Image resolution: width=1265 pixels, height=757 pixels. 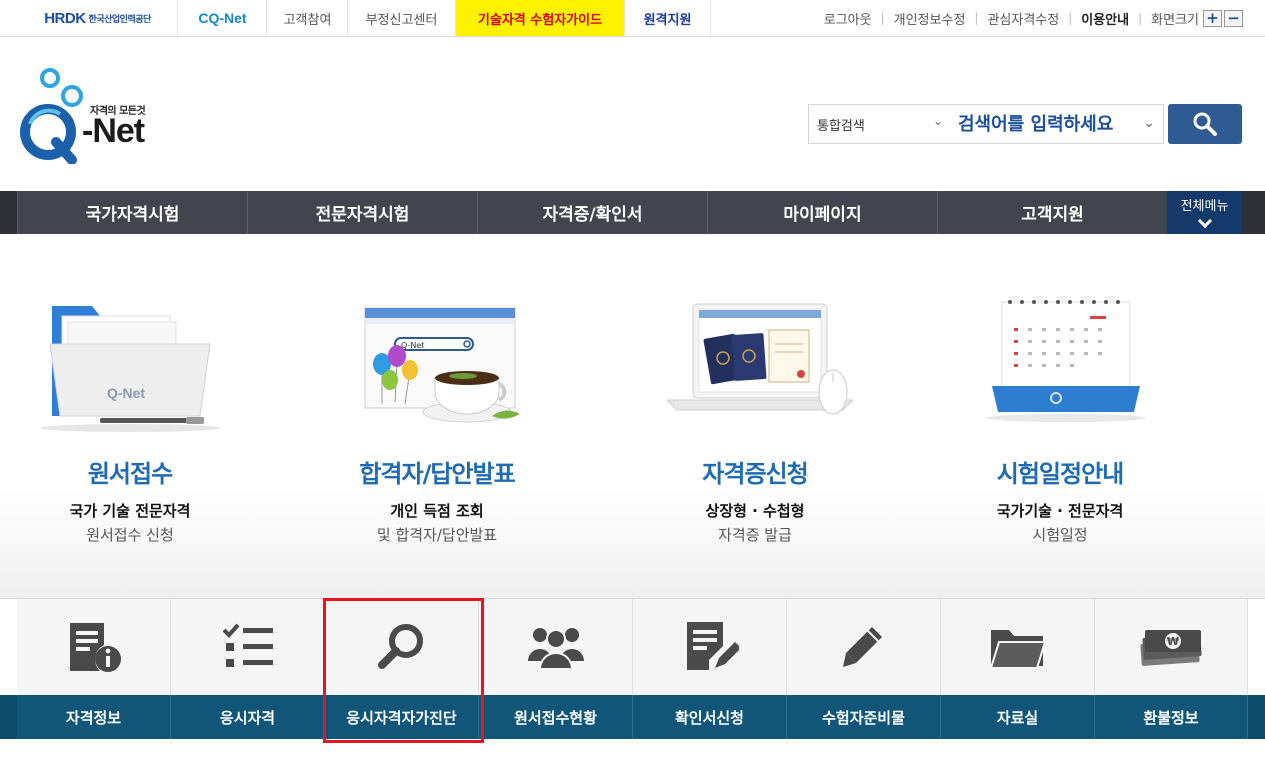 I want to click on nav-mypage: 마이페이지, so click(x=822, y=212).